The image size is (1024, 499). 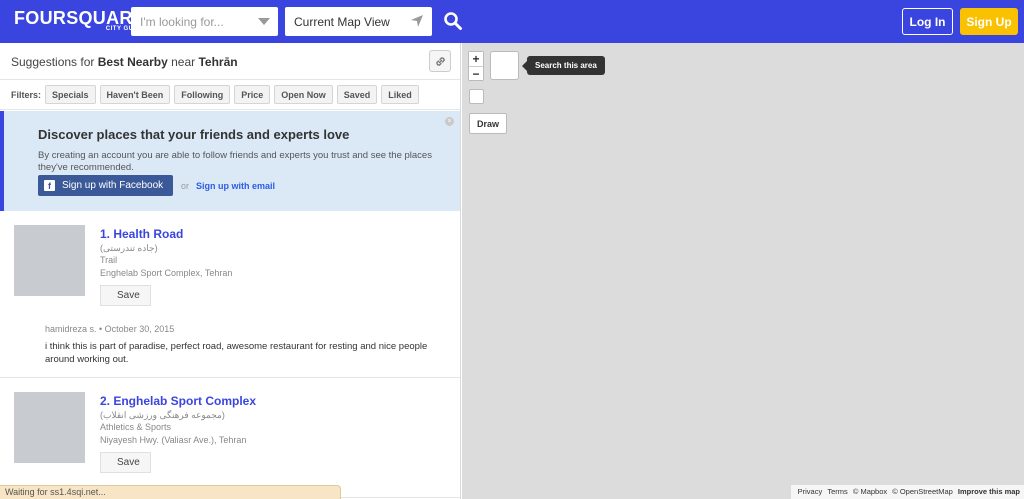 I want to click on top-header: FOURSQUARE CITY GUIDE Log In Sign Up, so click(x=512, y=21).